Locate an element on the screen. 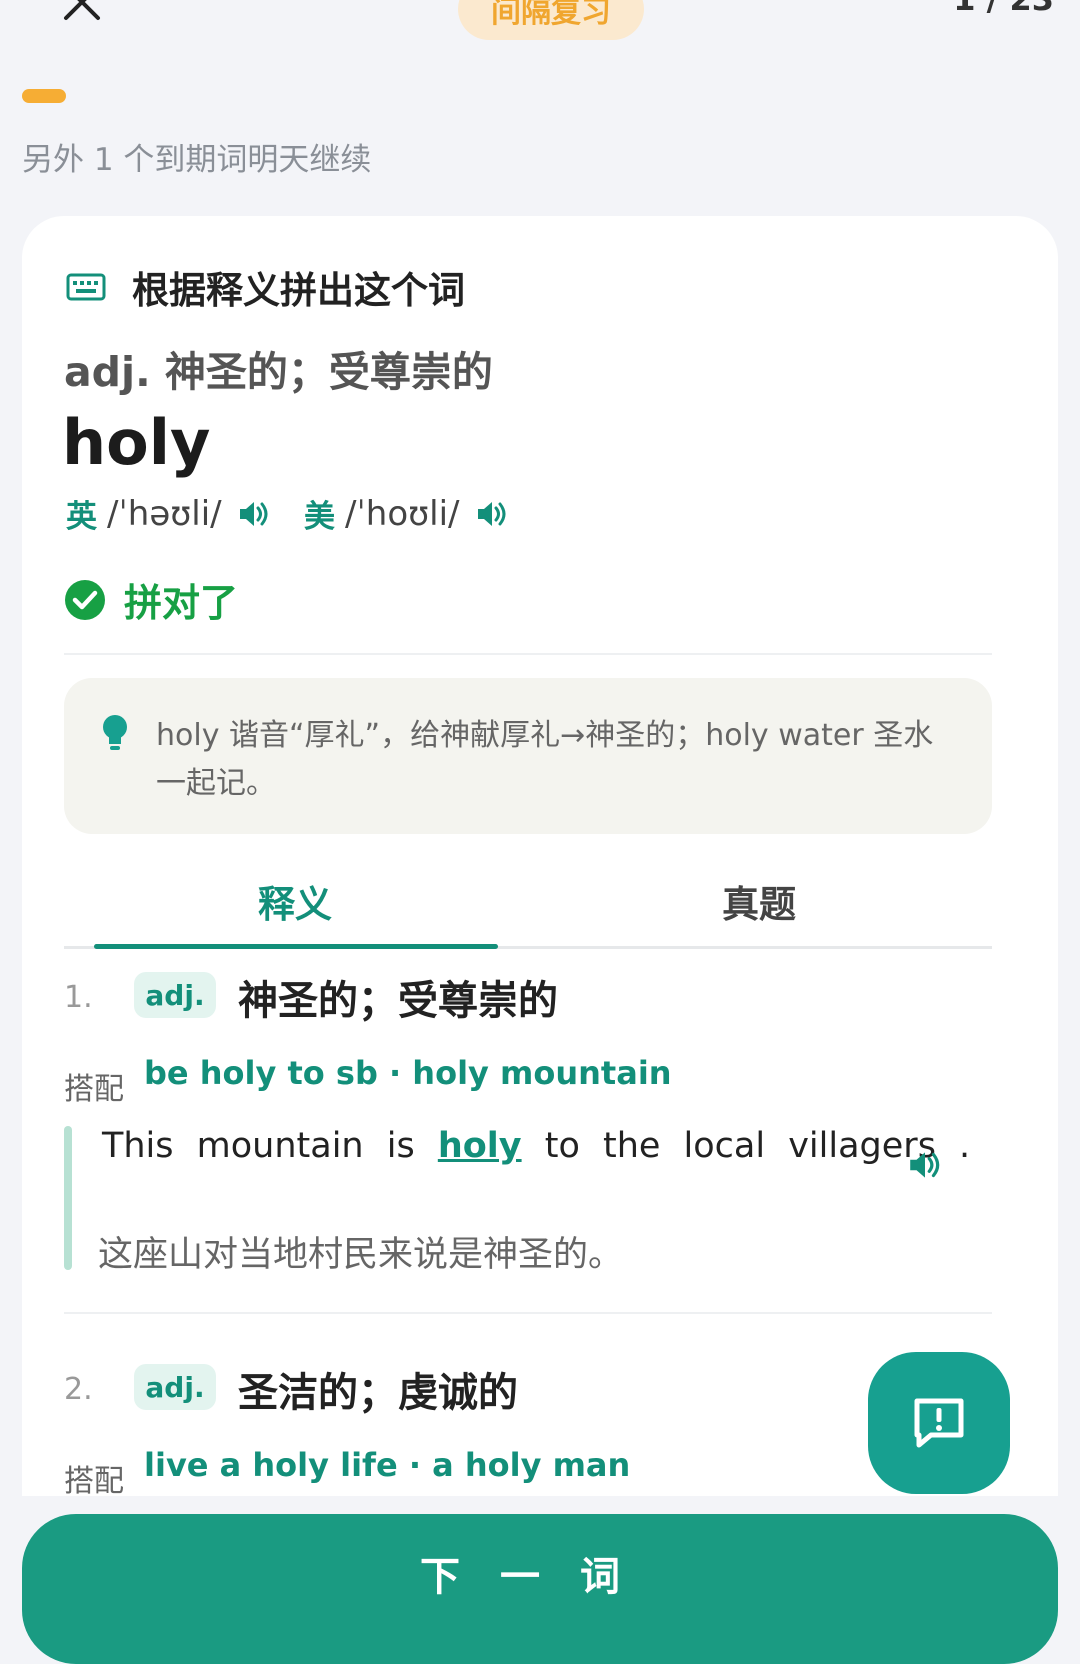  top-bar: 间隔复习 1 / 23 is located at coordinates (540, 30).